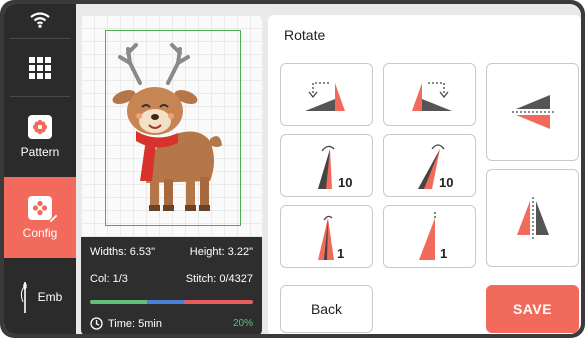  I want to click on width-value: Widths: 6.53", so click(123, 252).